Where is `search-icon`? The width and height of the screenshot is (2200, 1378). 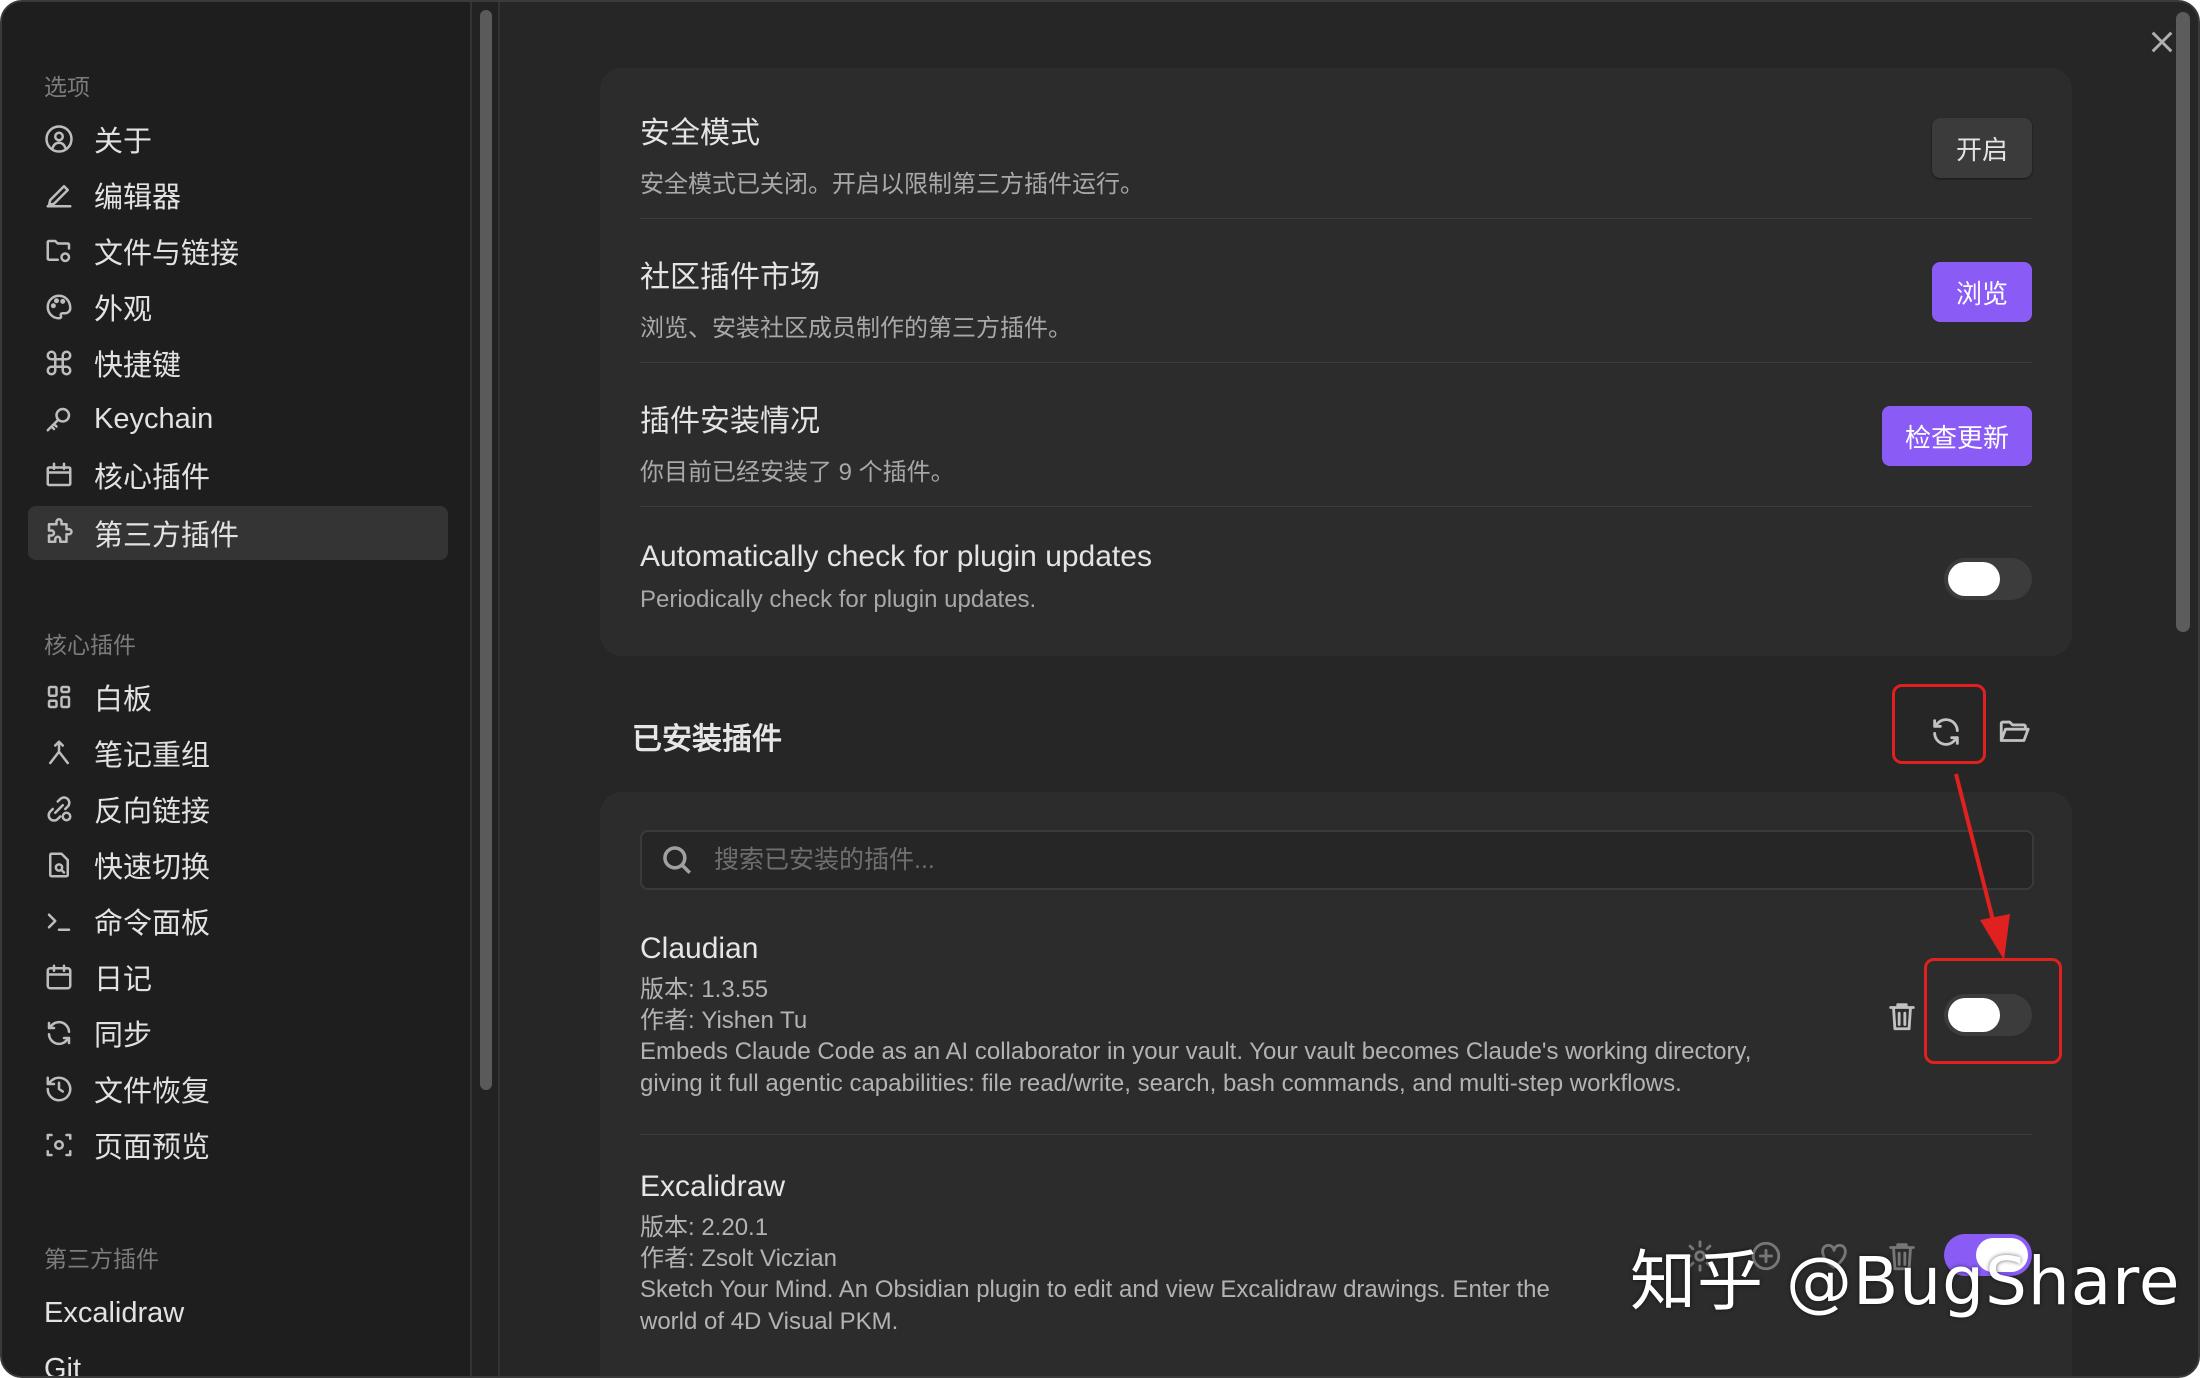 search-icon is located at coordinates (677, 860).